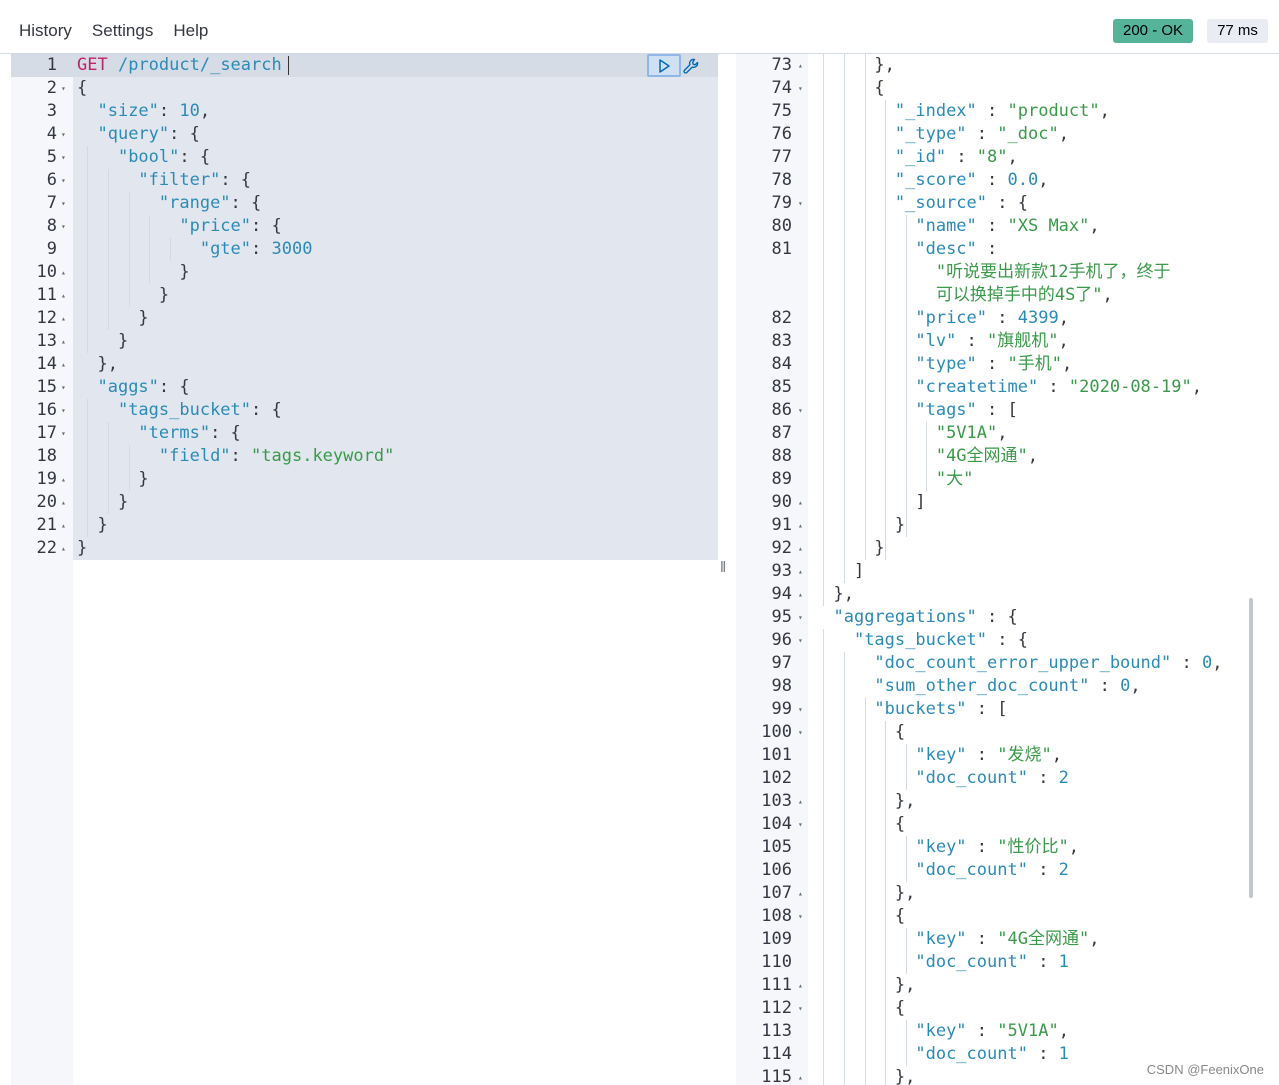 This screenshot has width=1279, height=1085. What do you see at coordinates (179, 226) in the screenshot?
I see `code-text: "price": {` at bounding box center [179, 226].